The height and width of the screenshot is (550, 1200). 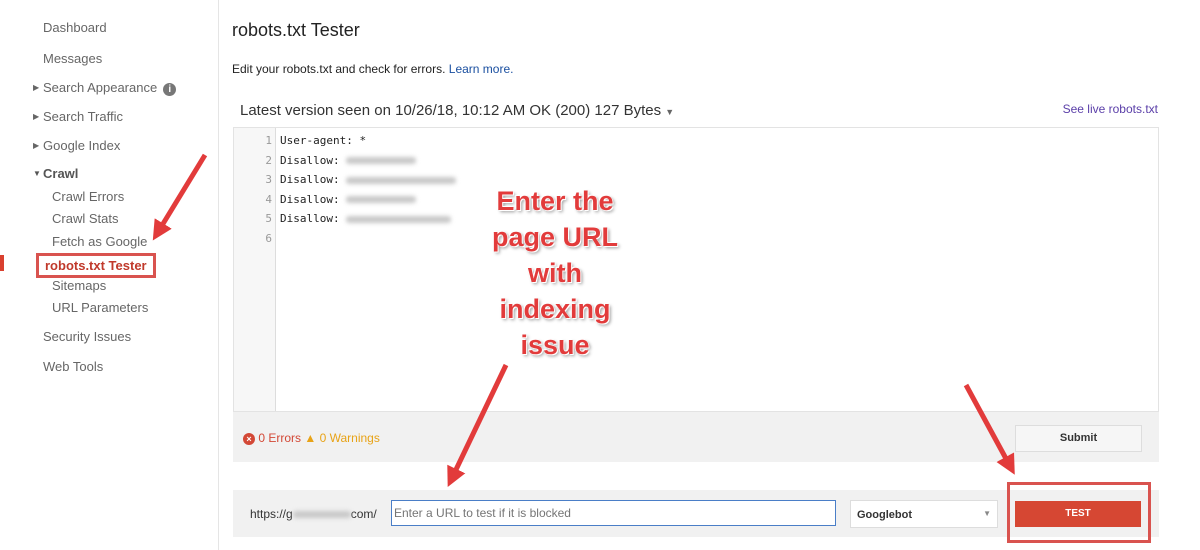 I want to click on arrow-to-sidebar-item, so click(x=180, y=197).